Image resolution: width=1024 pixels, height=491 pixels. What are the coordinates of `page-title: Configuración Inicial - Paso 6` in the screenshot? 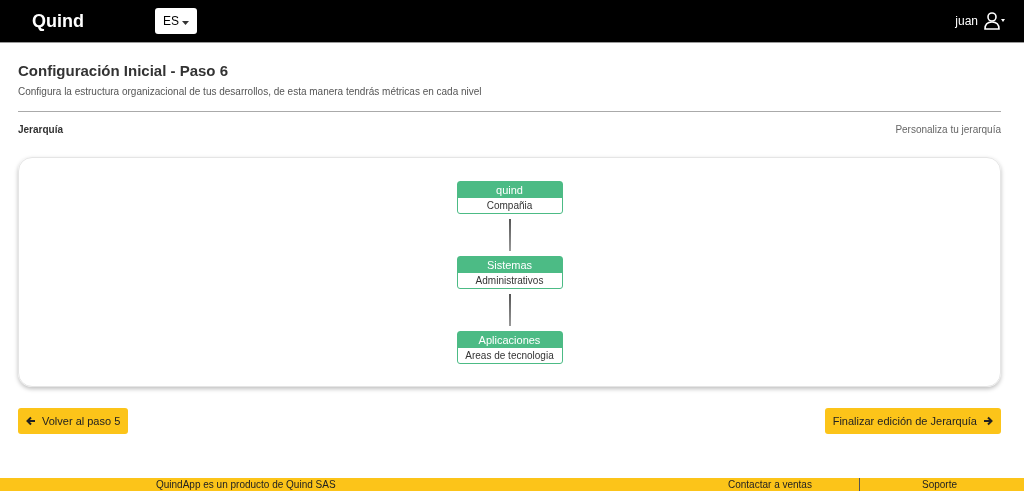 It's located at (124, 70).